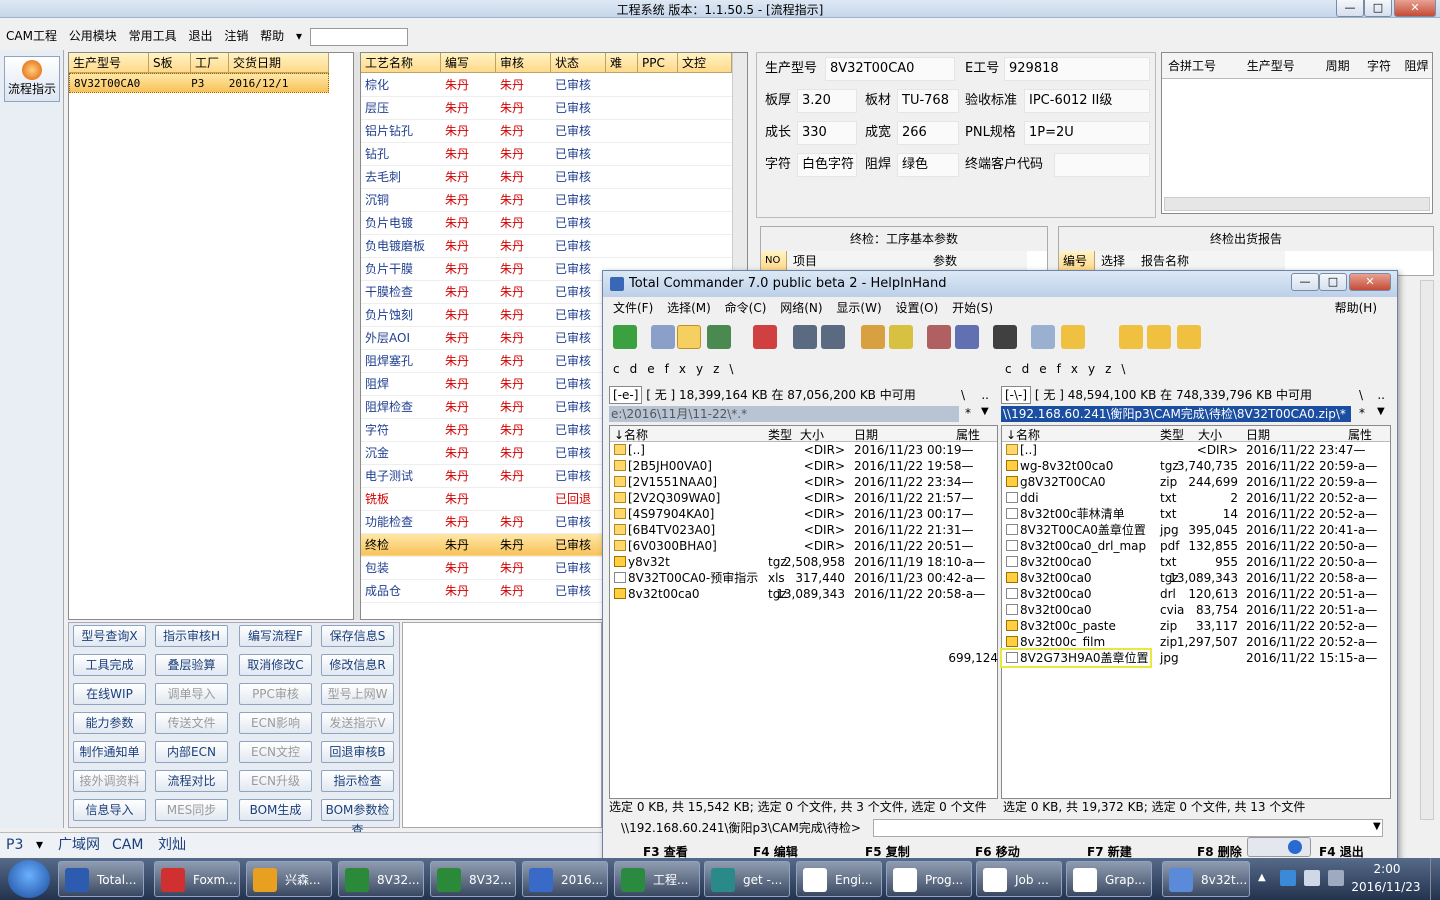 Image resolution: width=1440 pixels, height=900 pixels. I want to click on left-root-button: \, so click(963, 395).